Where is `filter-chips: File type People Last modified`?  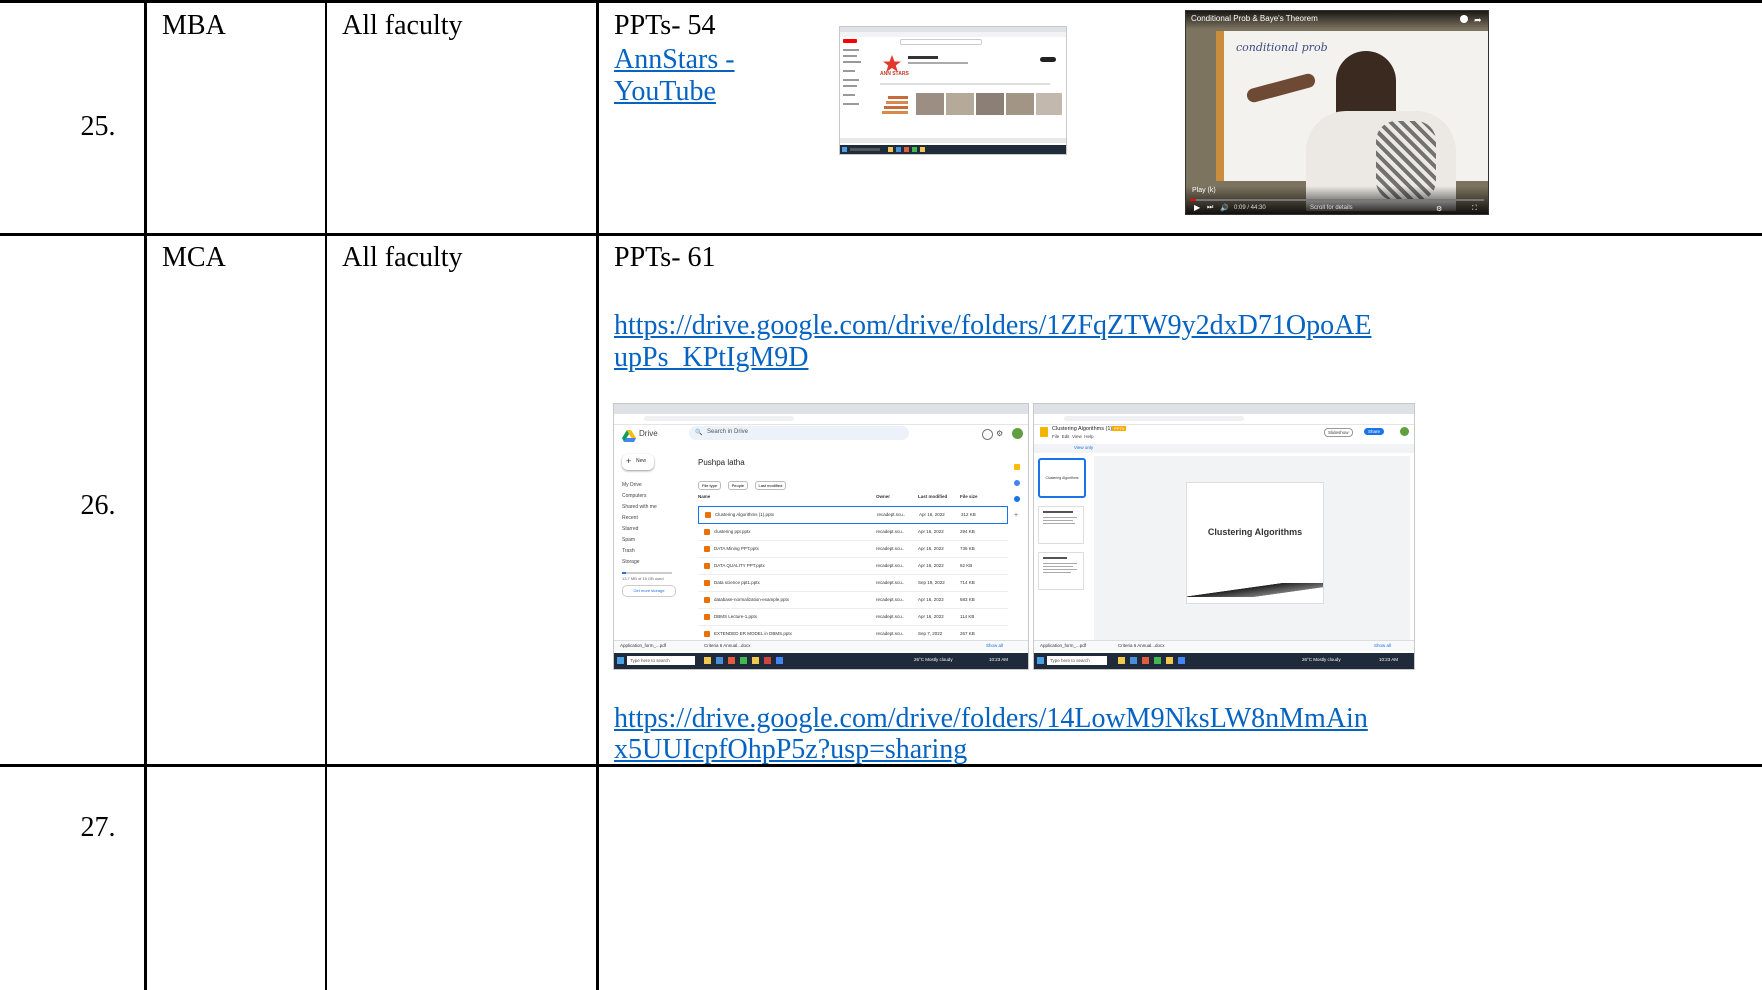
filter-chips: File type People Last modified is located at coordinates (742, 483).